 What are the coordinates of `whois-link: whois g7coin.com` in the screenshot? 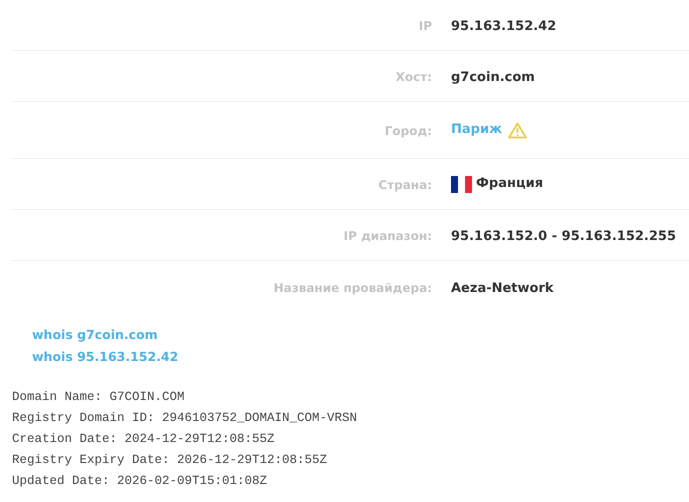 It's located at (95, 335).